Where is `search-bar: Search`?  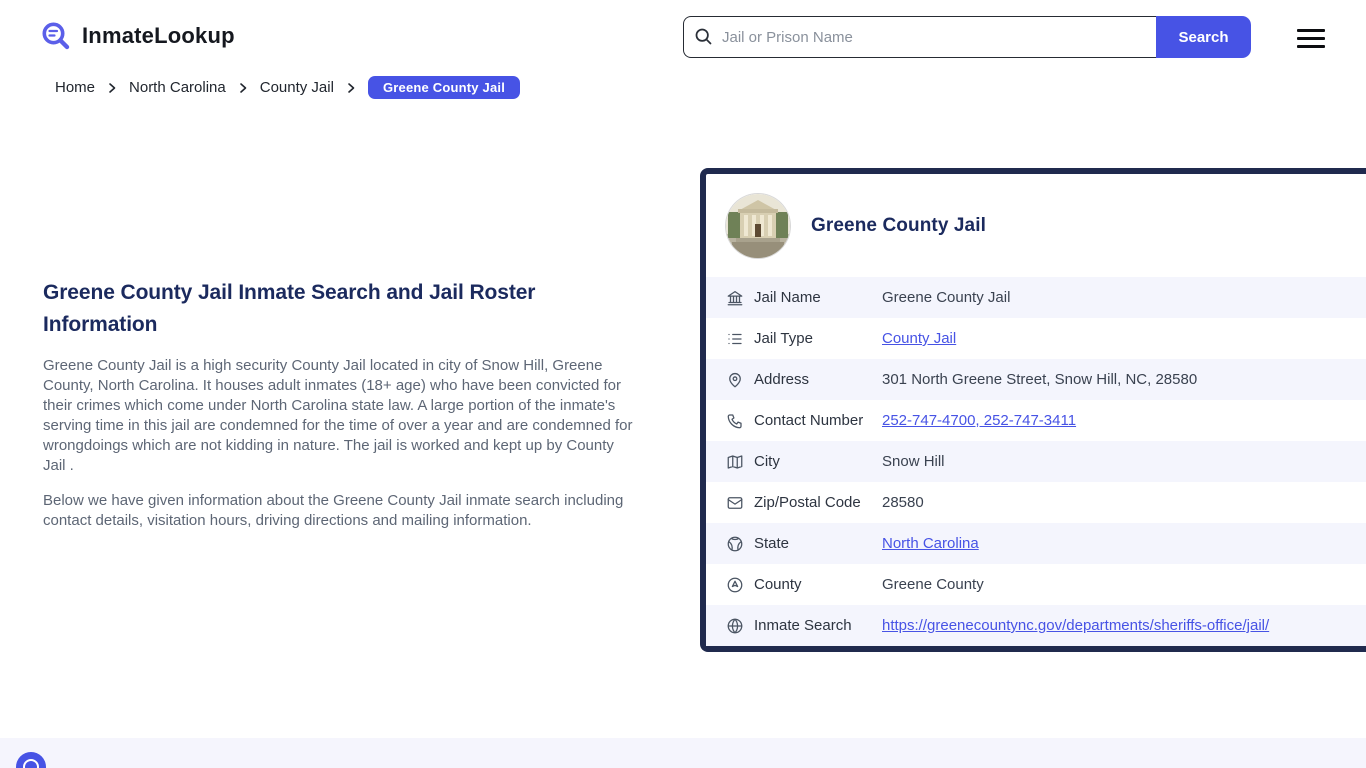 search-bar: Search is located at coordinates (967, 37).